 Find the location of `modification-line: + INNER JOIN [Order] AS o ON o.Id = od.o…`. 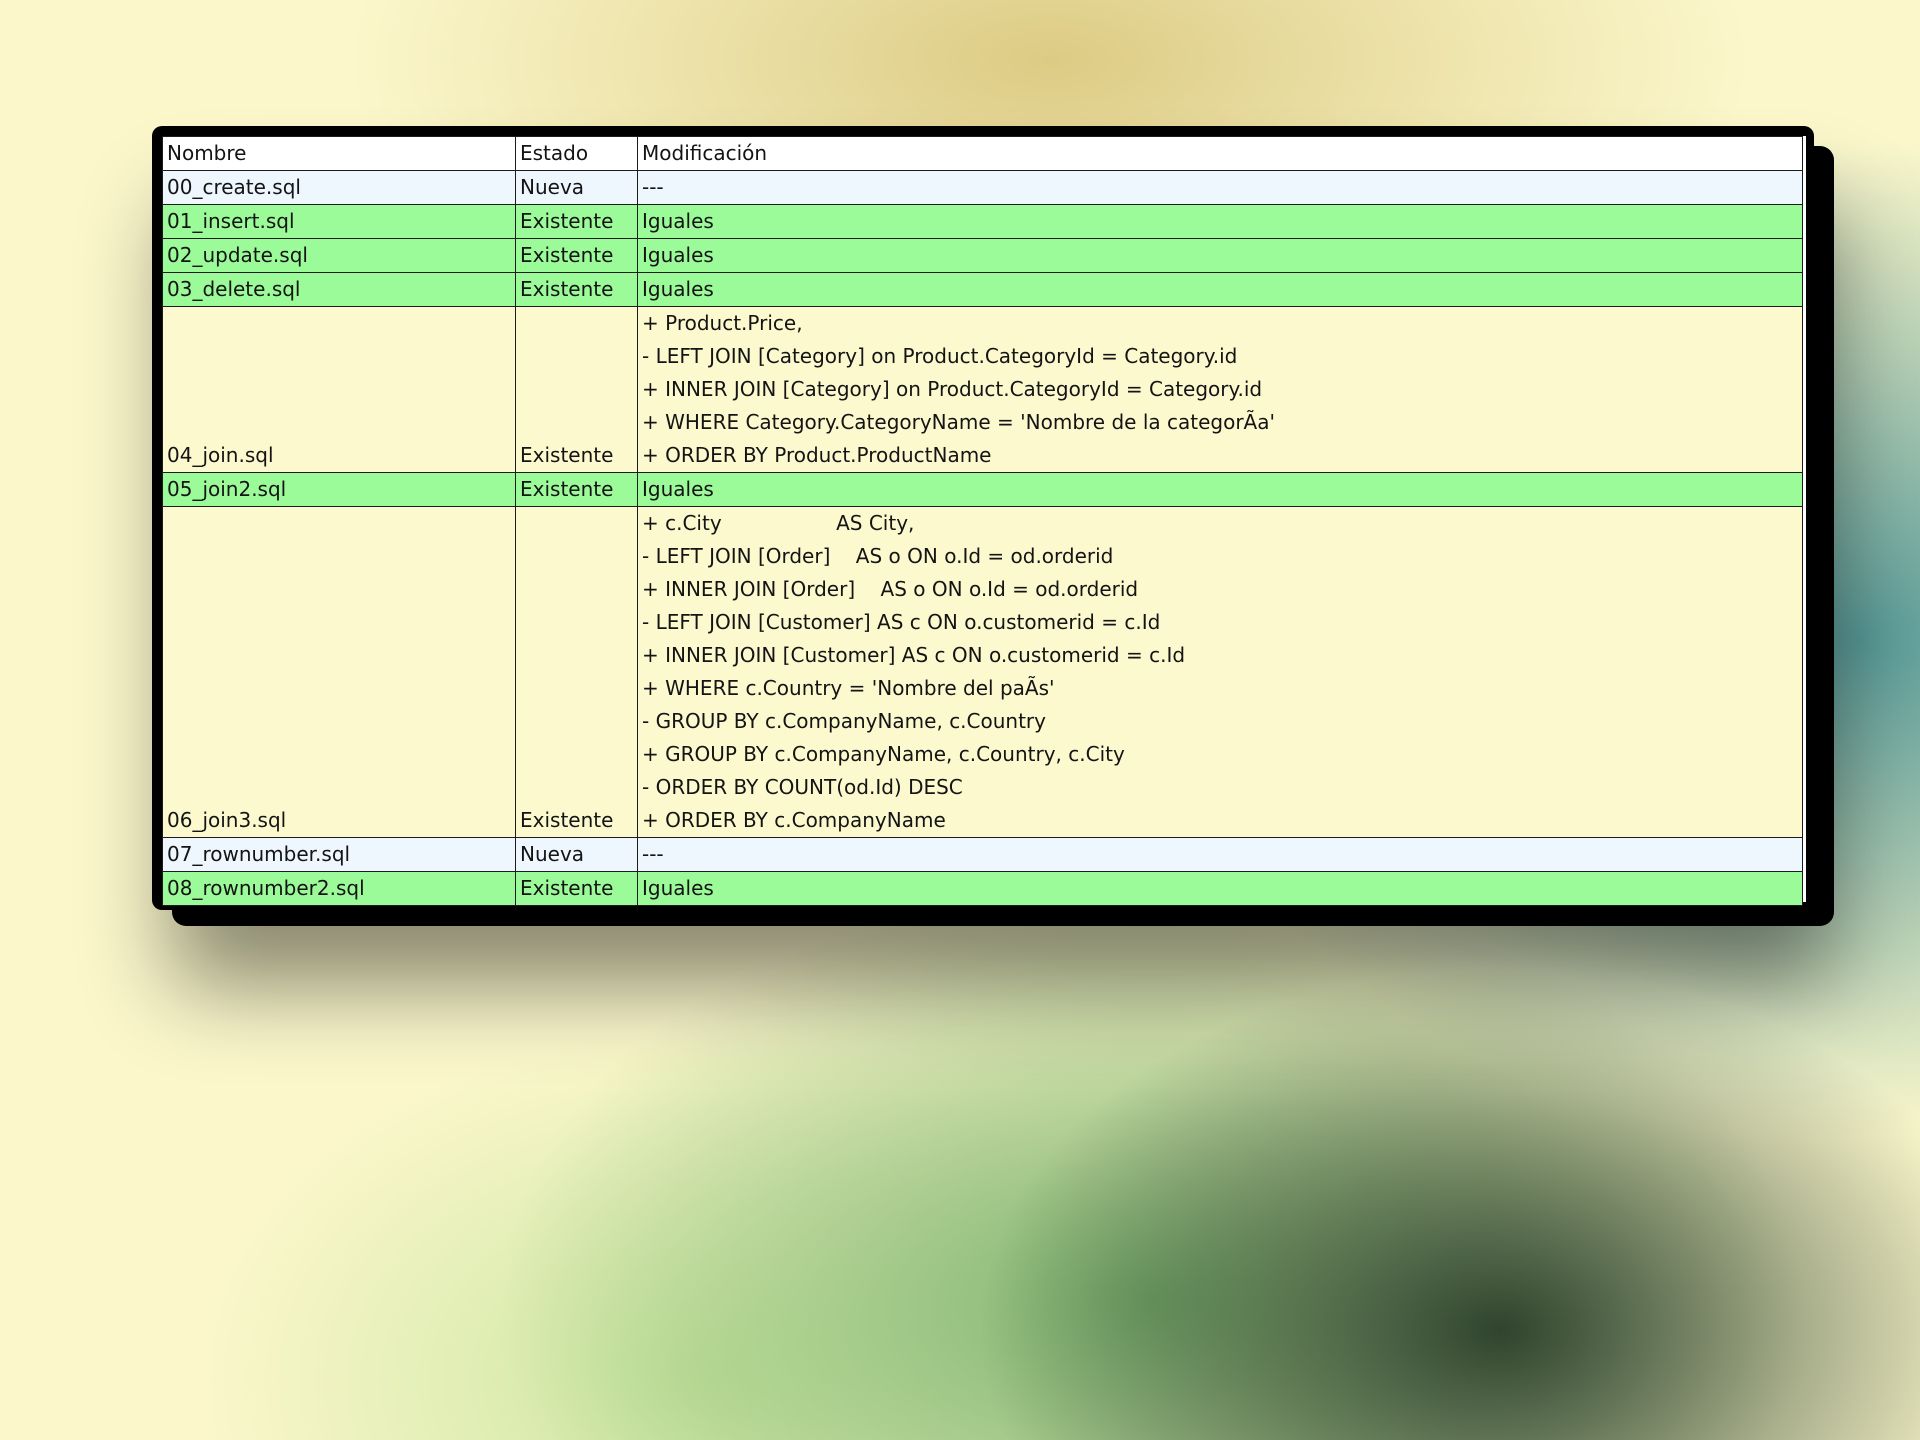

modification-line: + INNER JOIN [Order] AS o ON o.Id = od.o… is located at coordinates (890, 589).